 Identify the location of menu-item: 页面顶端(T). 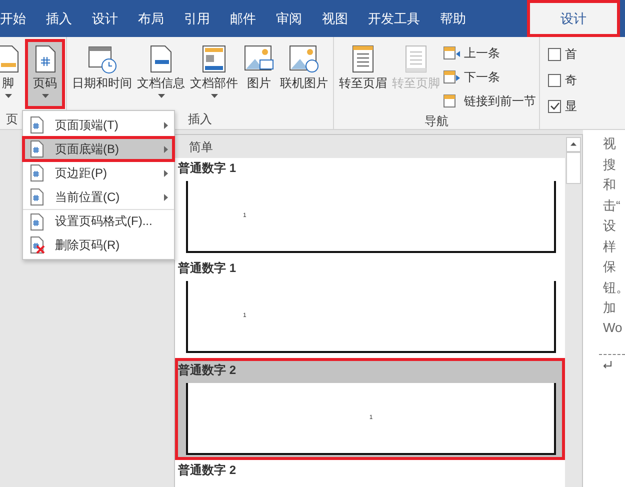
(98, 125).